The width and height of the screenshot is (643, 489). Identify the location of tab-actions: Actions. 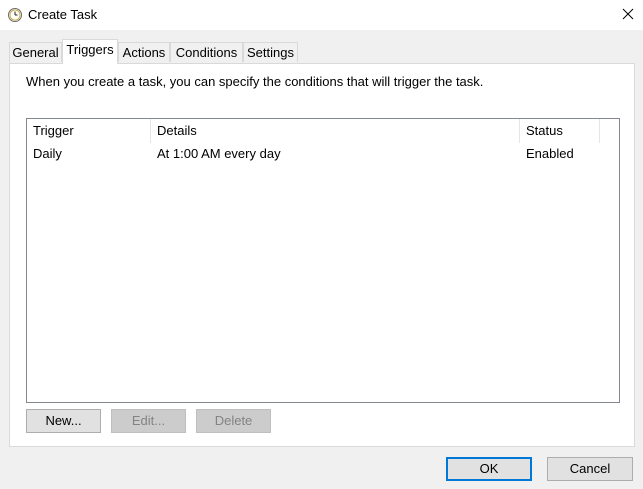
(144, 52).